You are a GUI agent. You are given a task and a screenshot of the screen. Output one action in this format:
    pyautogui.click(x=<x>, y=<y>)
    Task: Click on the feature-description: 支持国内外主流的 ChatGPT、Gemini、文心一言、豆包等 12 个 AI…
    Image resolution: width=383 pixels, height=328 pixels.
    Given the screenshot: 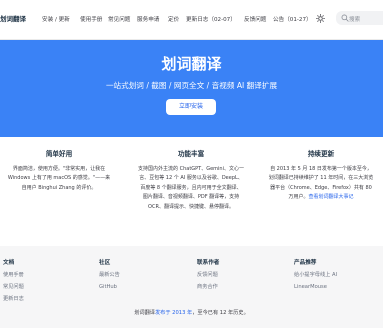 What is the action you would take?
    pyautogui.click(x=191, y=188)
    